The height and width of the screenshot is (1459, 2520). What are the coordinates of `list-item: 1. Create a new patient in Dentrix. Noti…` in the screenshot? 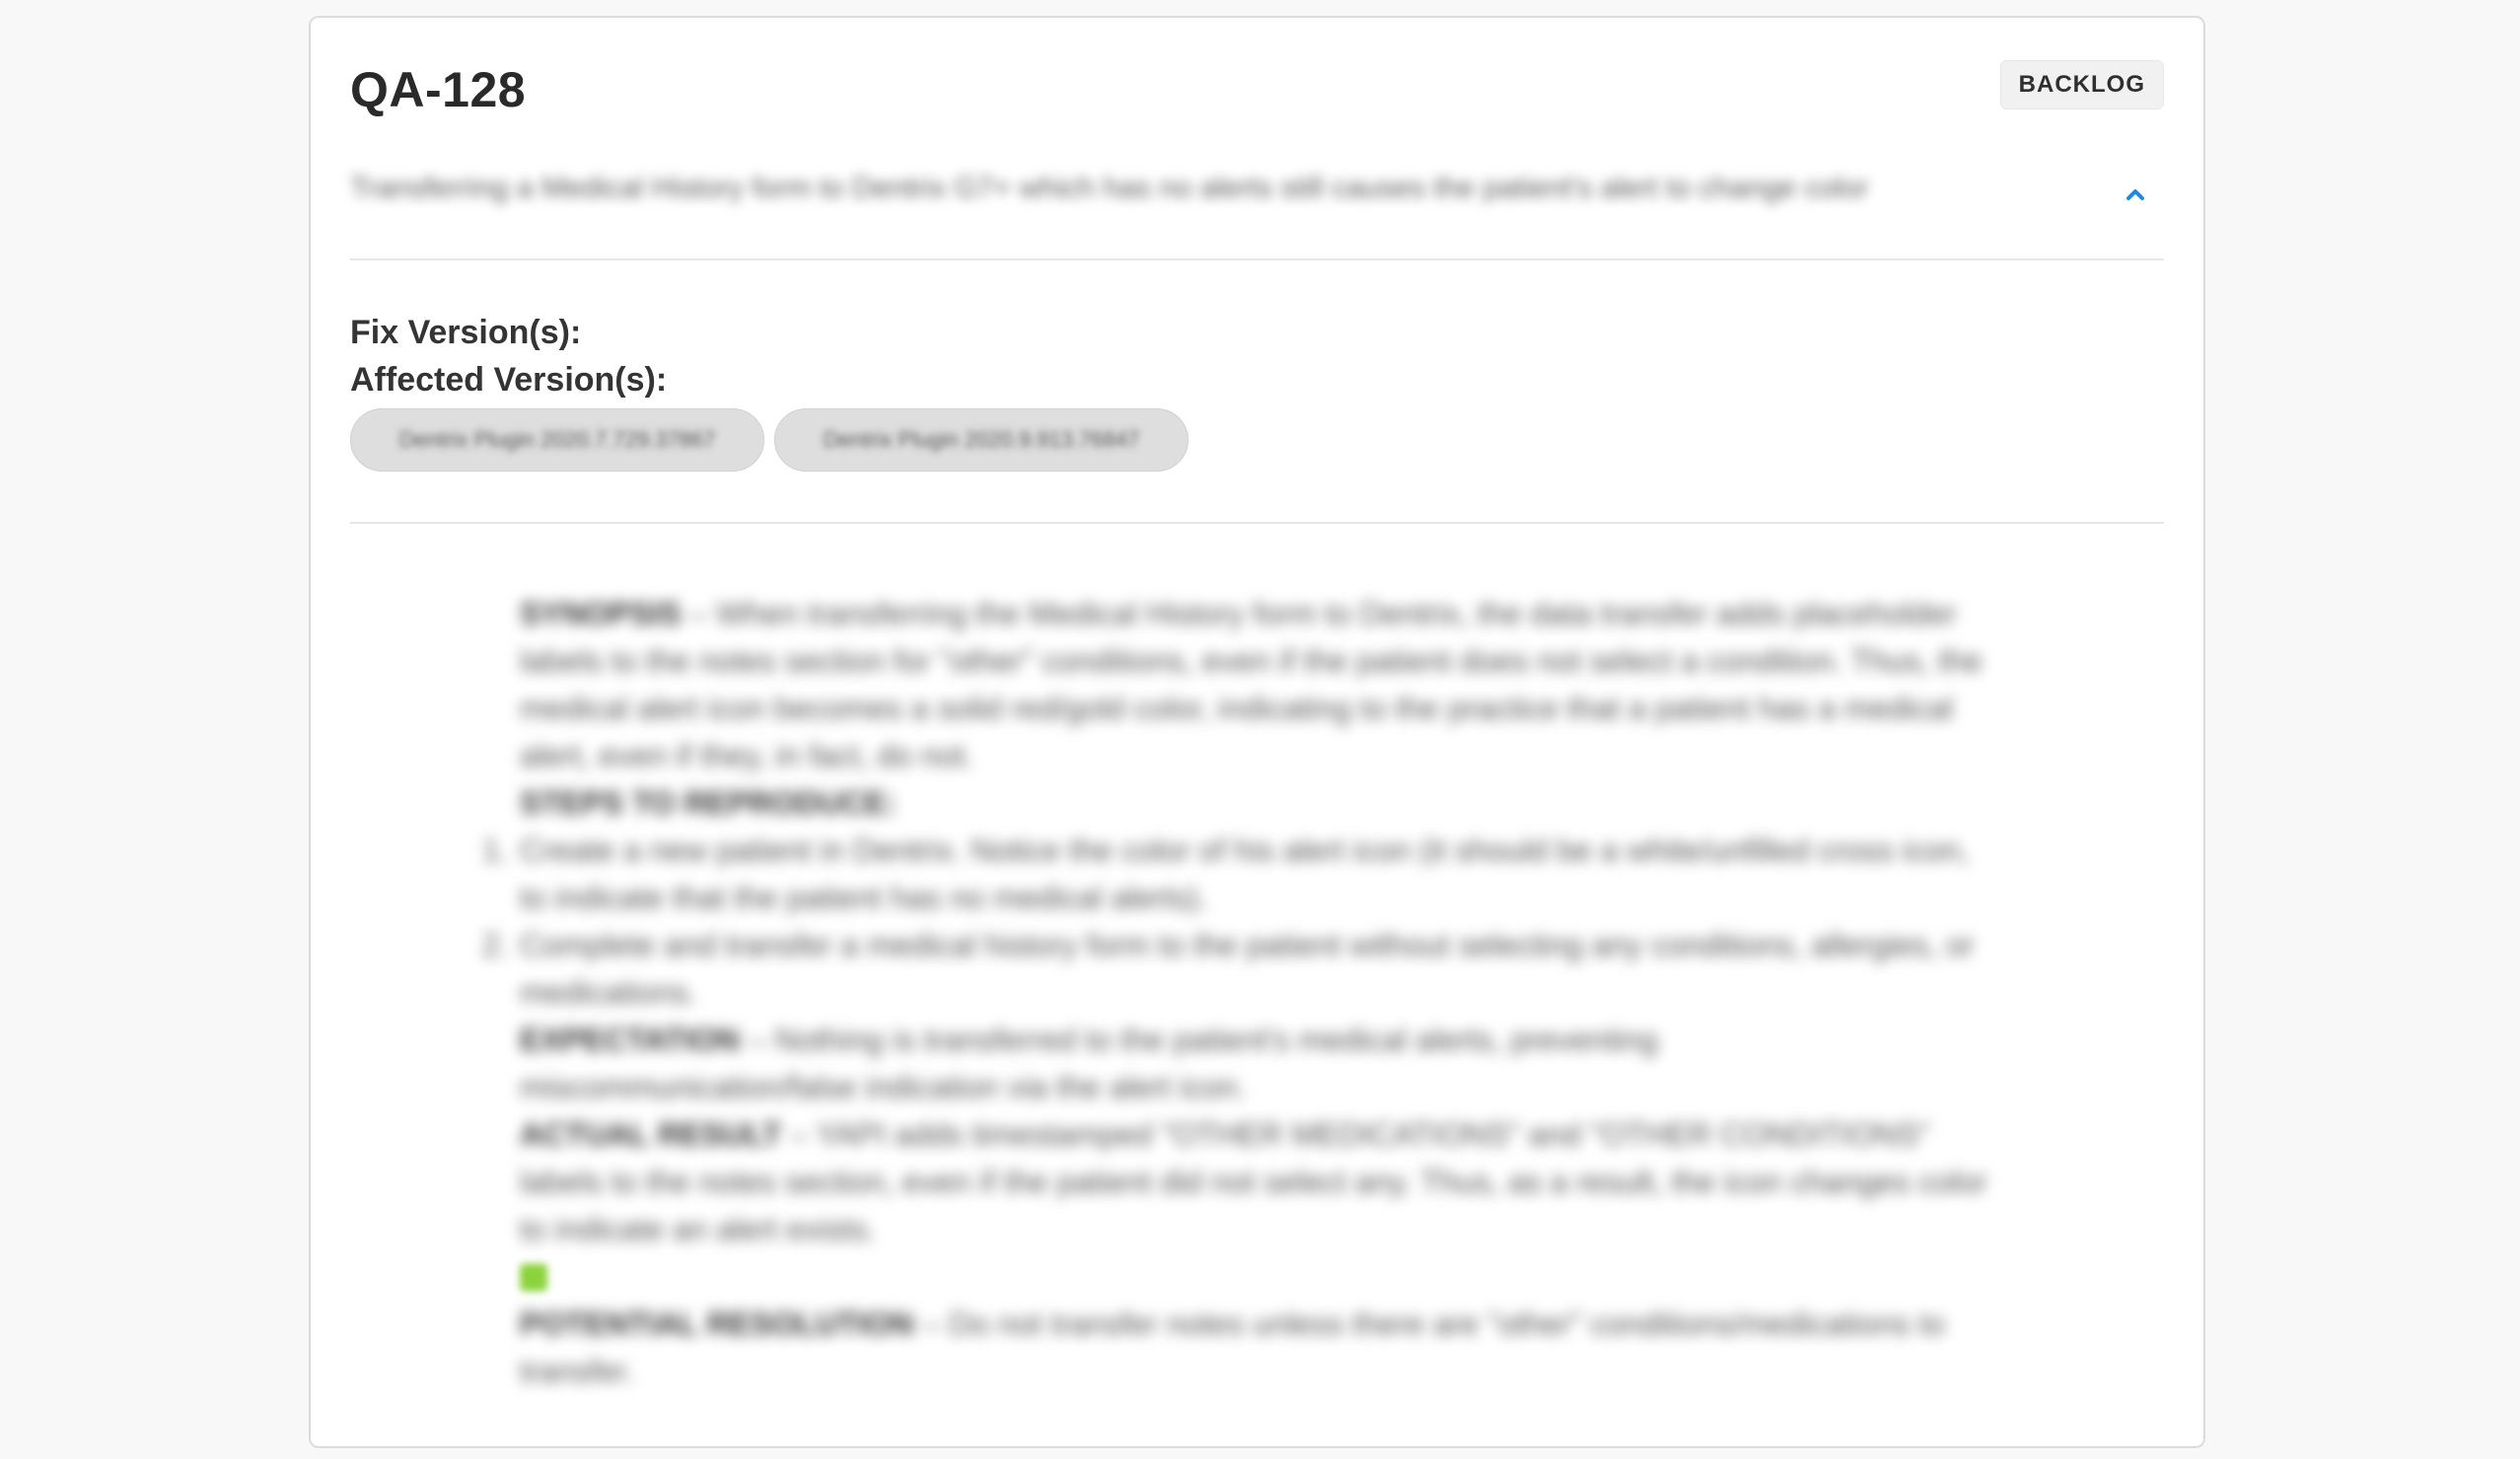 It's located at (1235, 874).